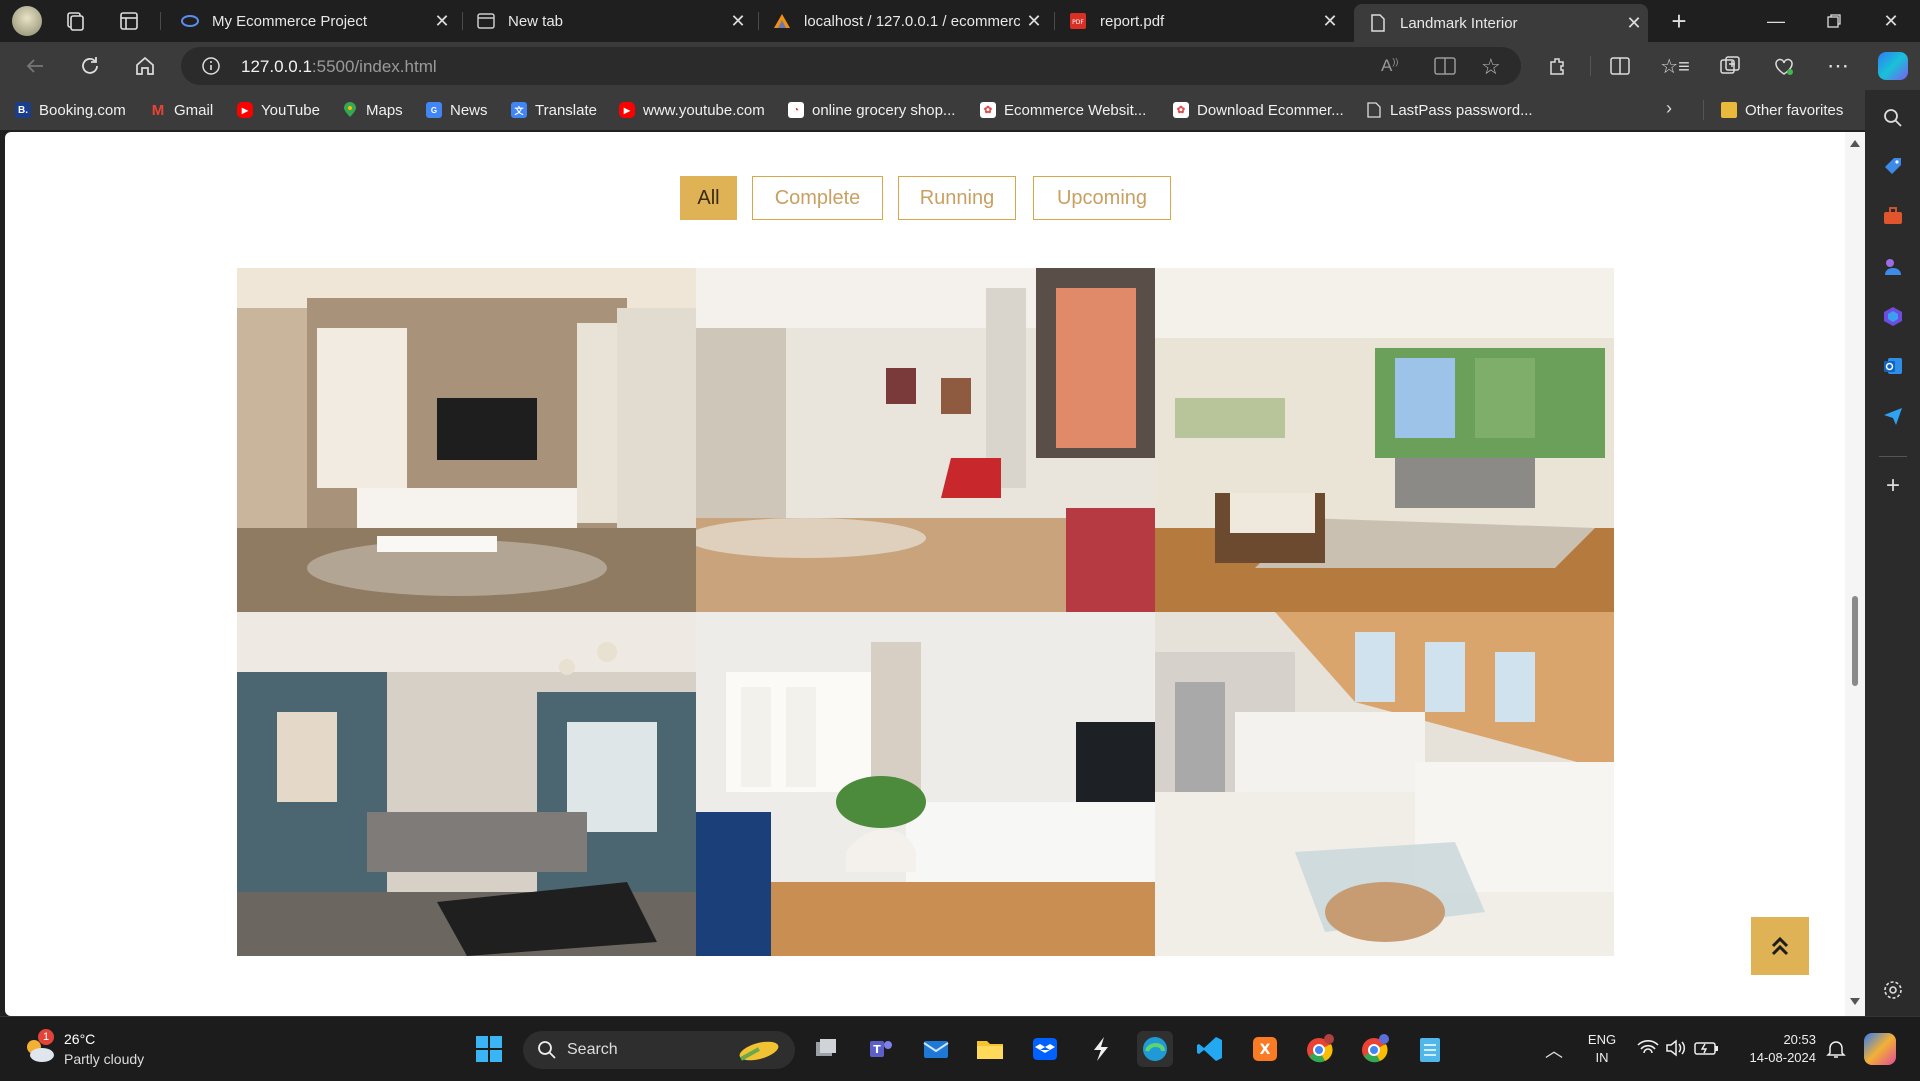 This screenshot has height=1081, width=1920. What do you see at coordinates (936, 1049) in the screenshot?
I see `mail-icon` at bounding box center [936, 1049].